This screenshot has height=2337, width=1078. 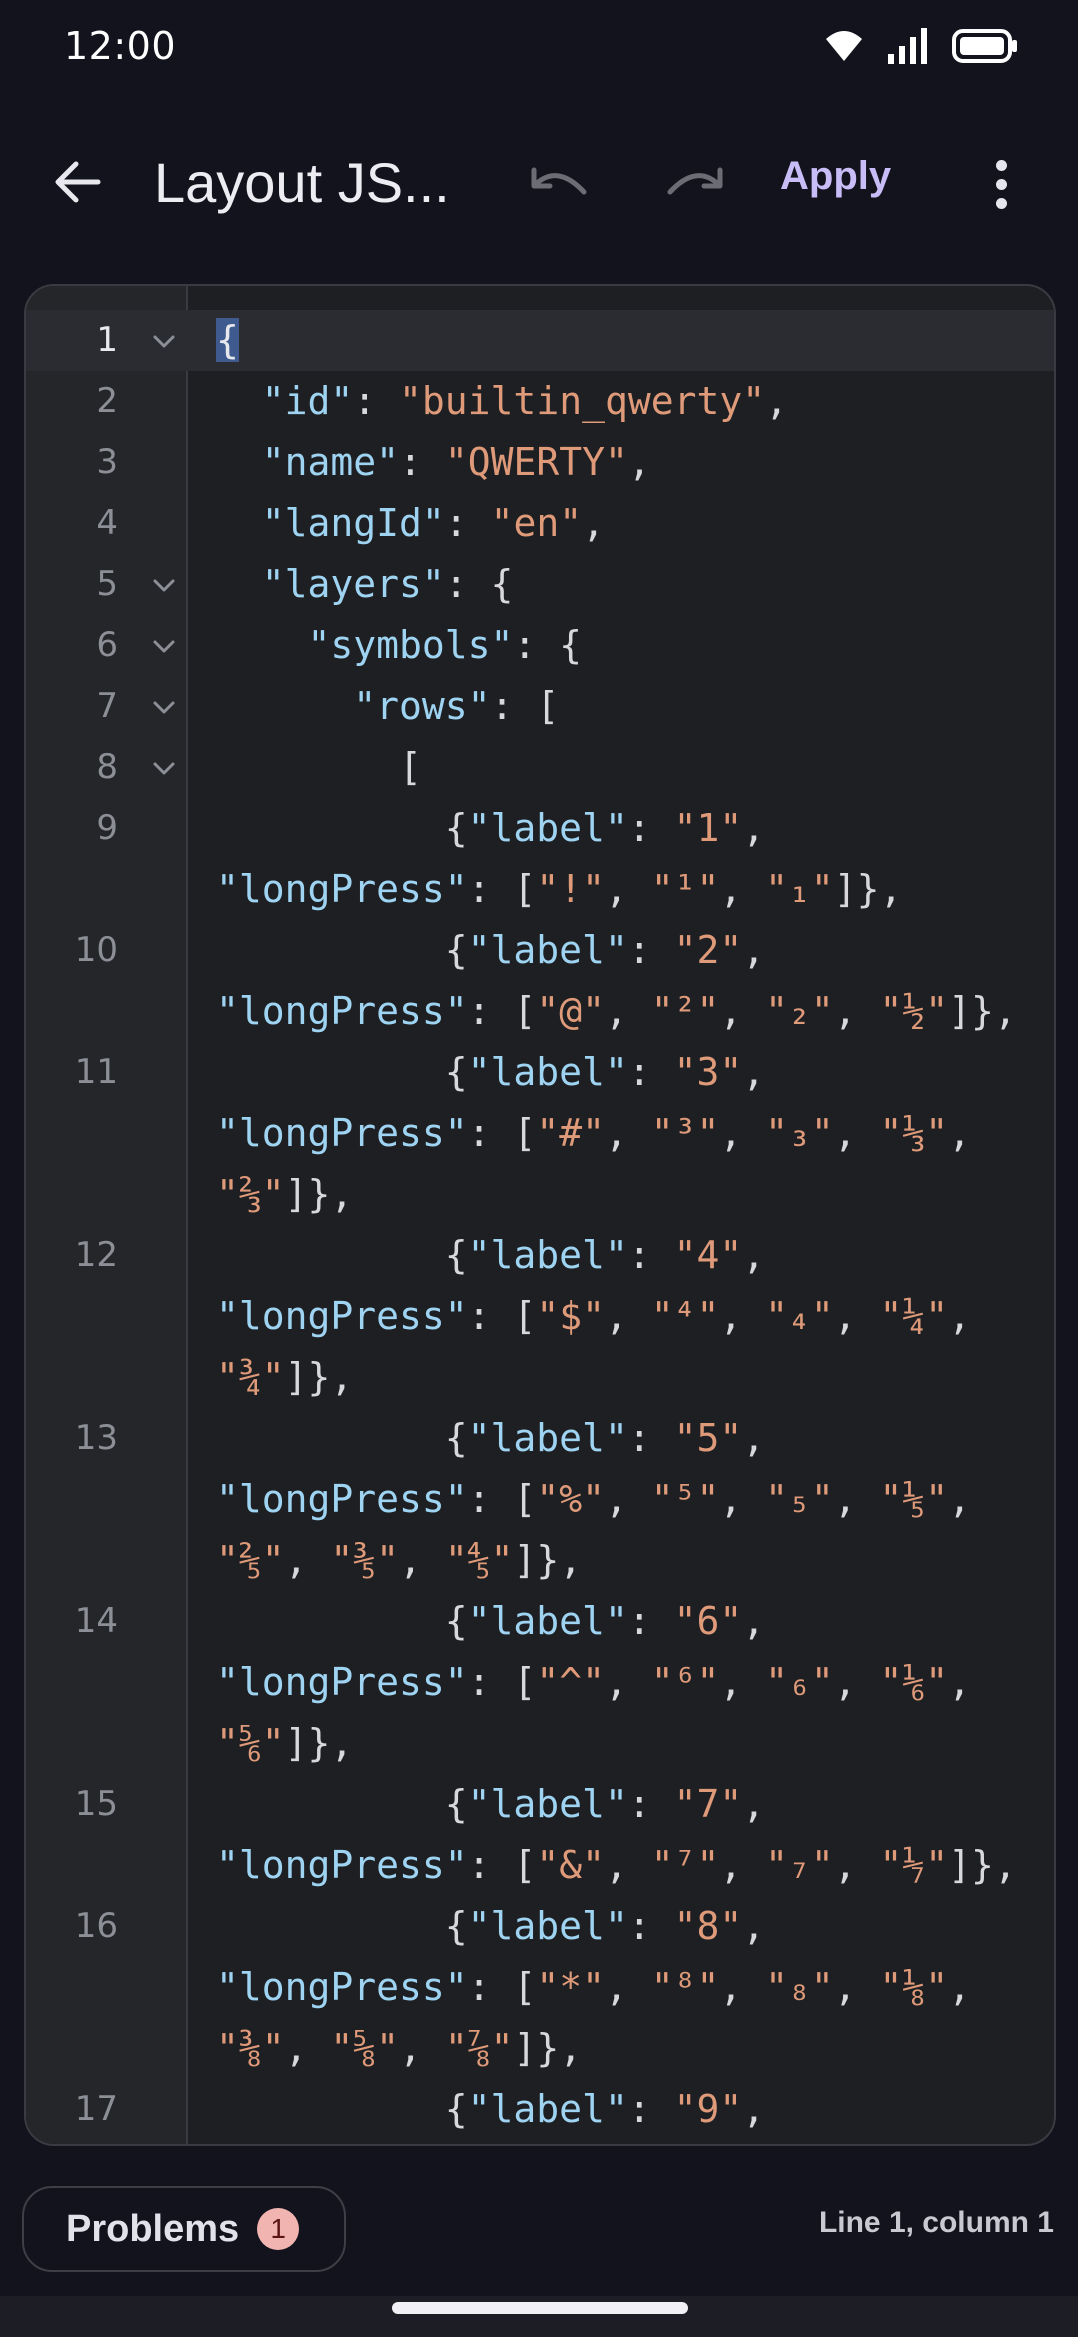 I want to click on redo-button, so click(x=694, y=184).